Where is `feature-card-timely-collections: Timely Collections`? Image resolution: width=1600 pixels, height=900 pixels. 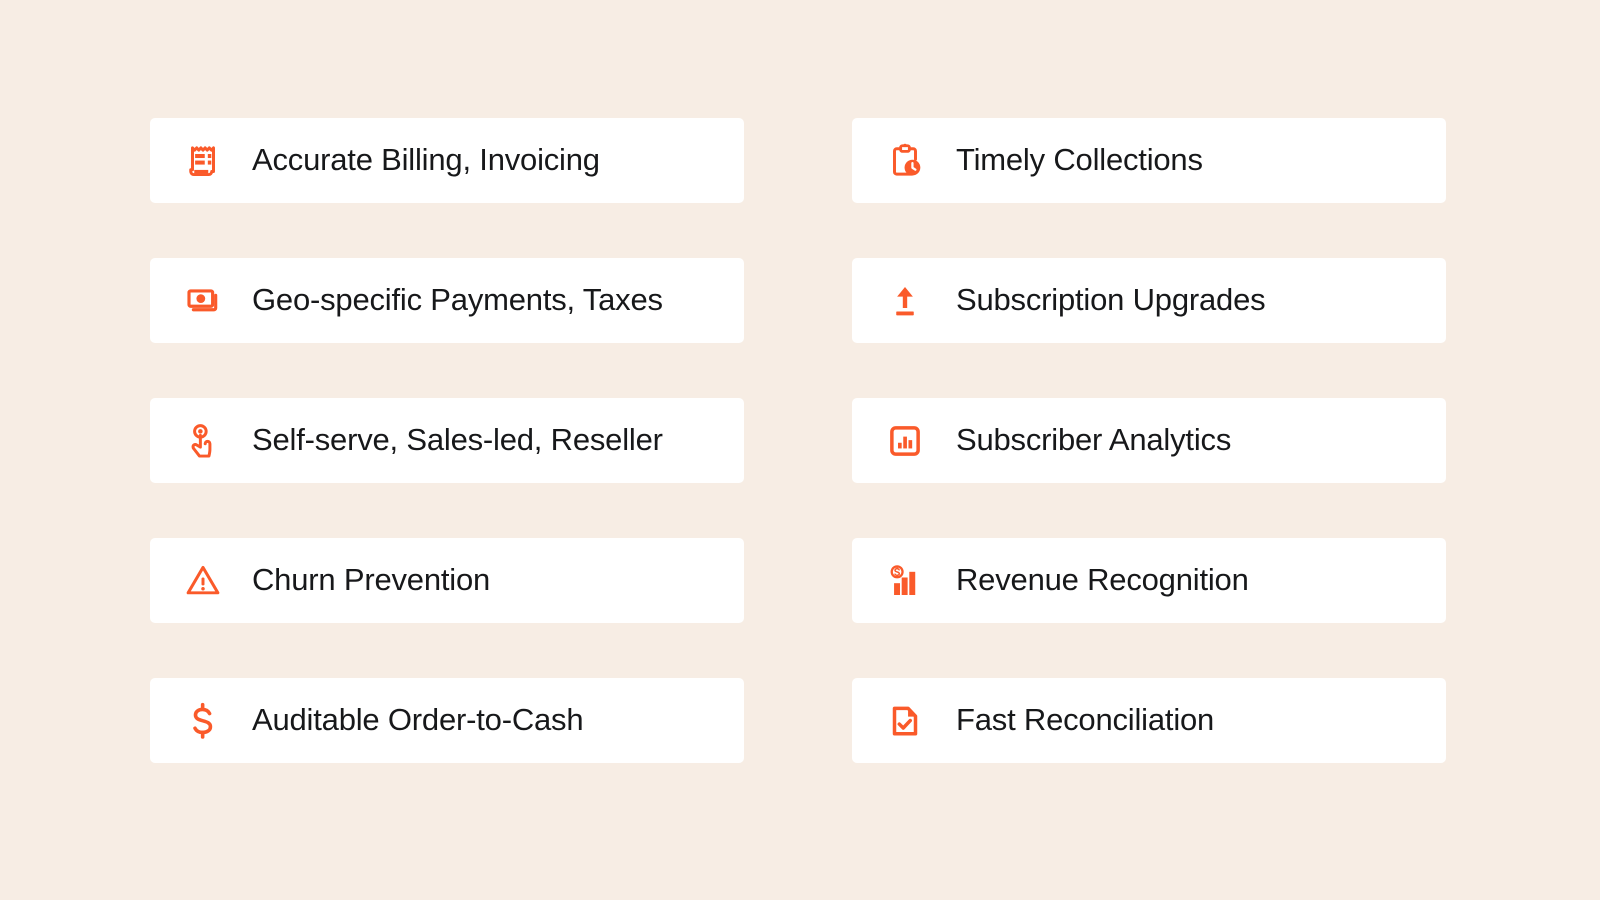 feature-card-timely-collections: Timely Collections is located at coordinates (1149, 160).